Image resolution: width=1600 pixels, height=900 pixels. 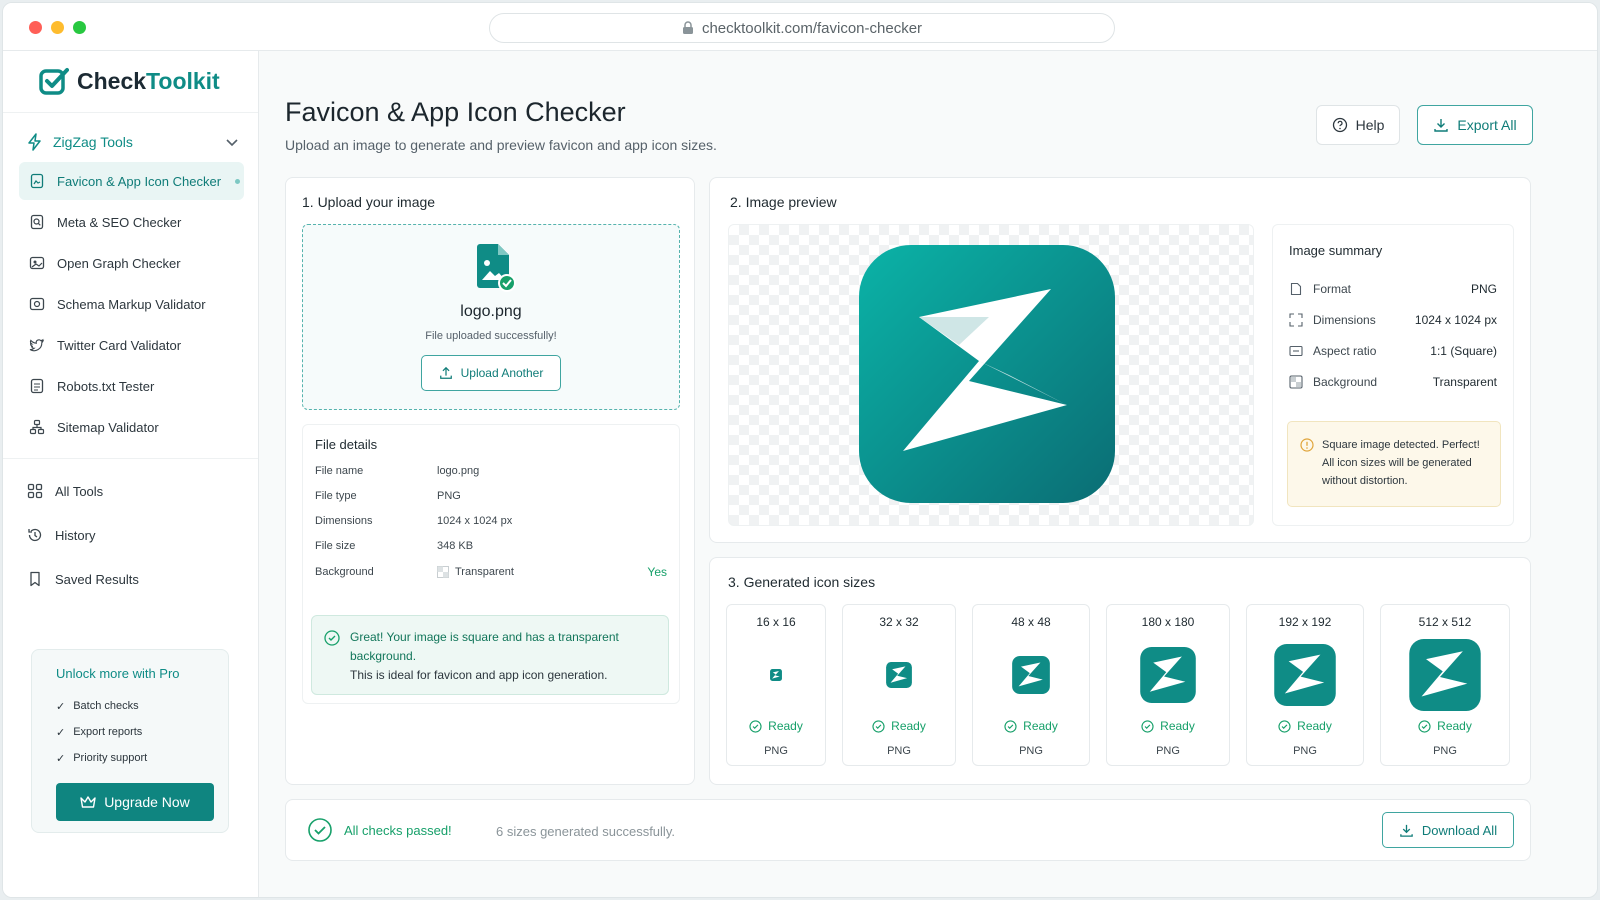 I want to click on sidebar-item-robots: Robots.txt Tester, so click(x=131, y=386).